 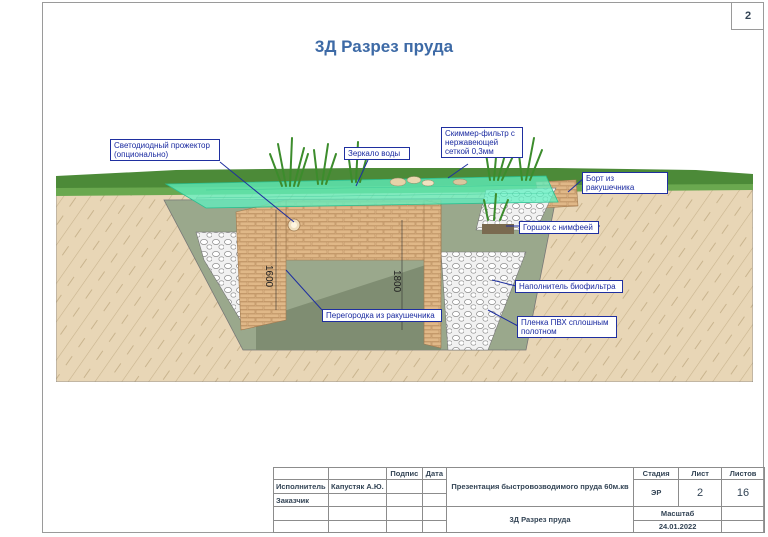 I want to click on dimension-left: 1600, so click(x=268, y=276).